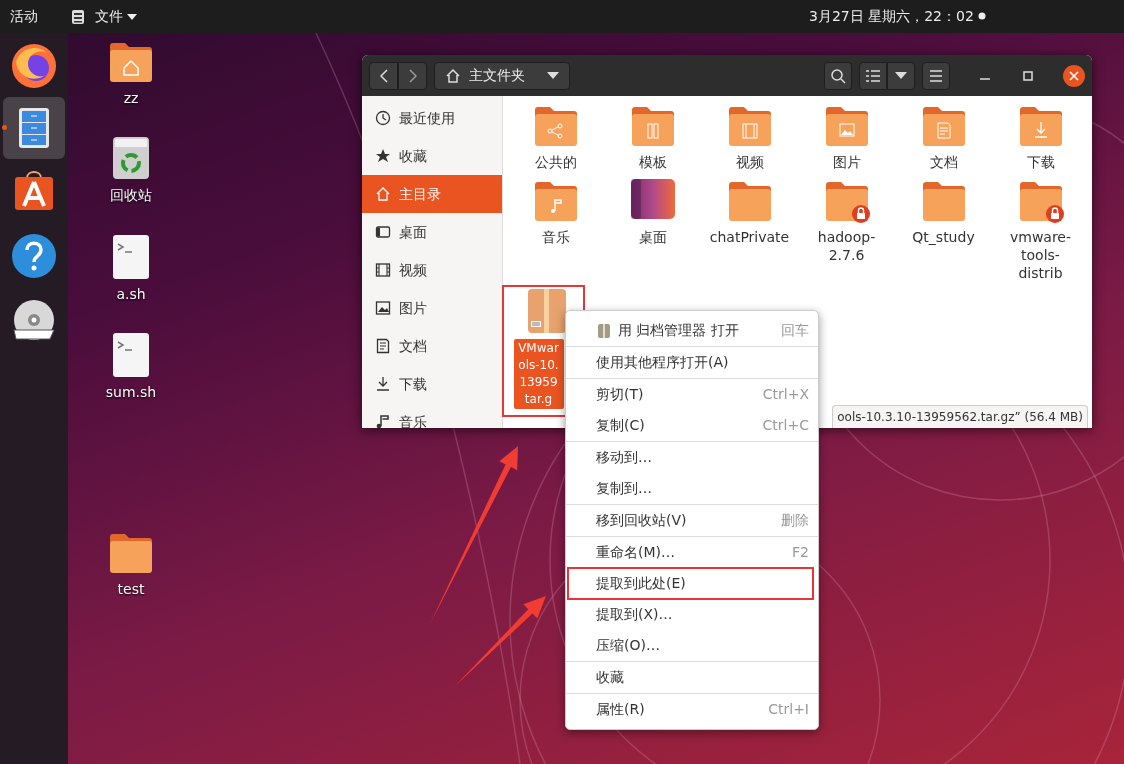 This screenshot has width=1124, height=764. Describe the element at coordinates (432, 346) in the screenshot. I see `sidebar-item: 文档` at that location.